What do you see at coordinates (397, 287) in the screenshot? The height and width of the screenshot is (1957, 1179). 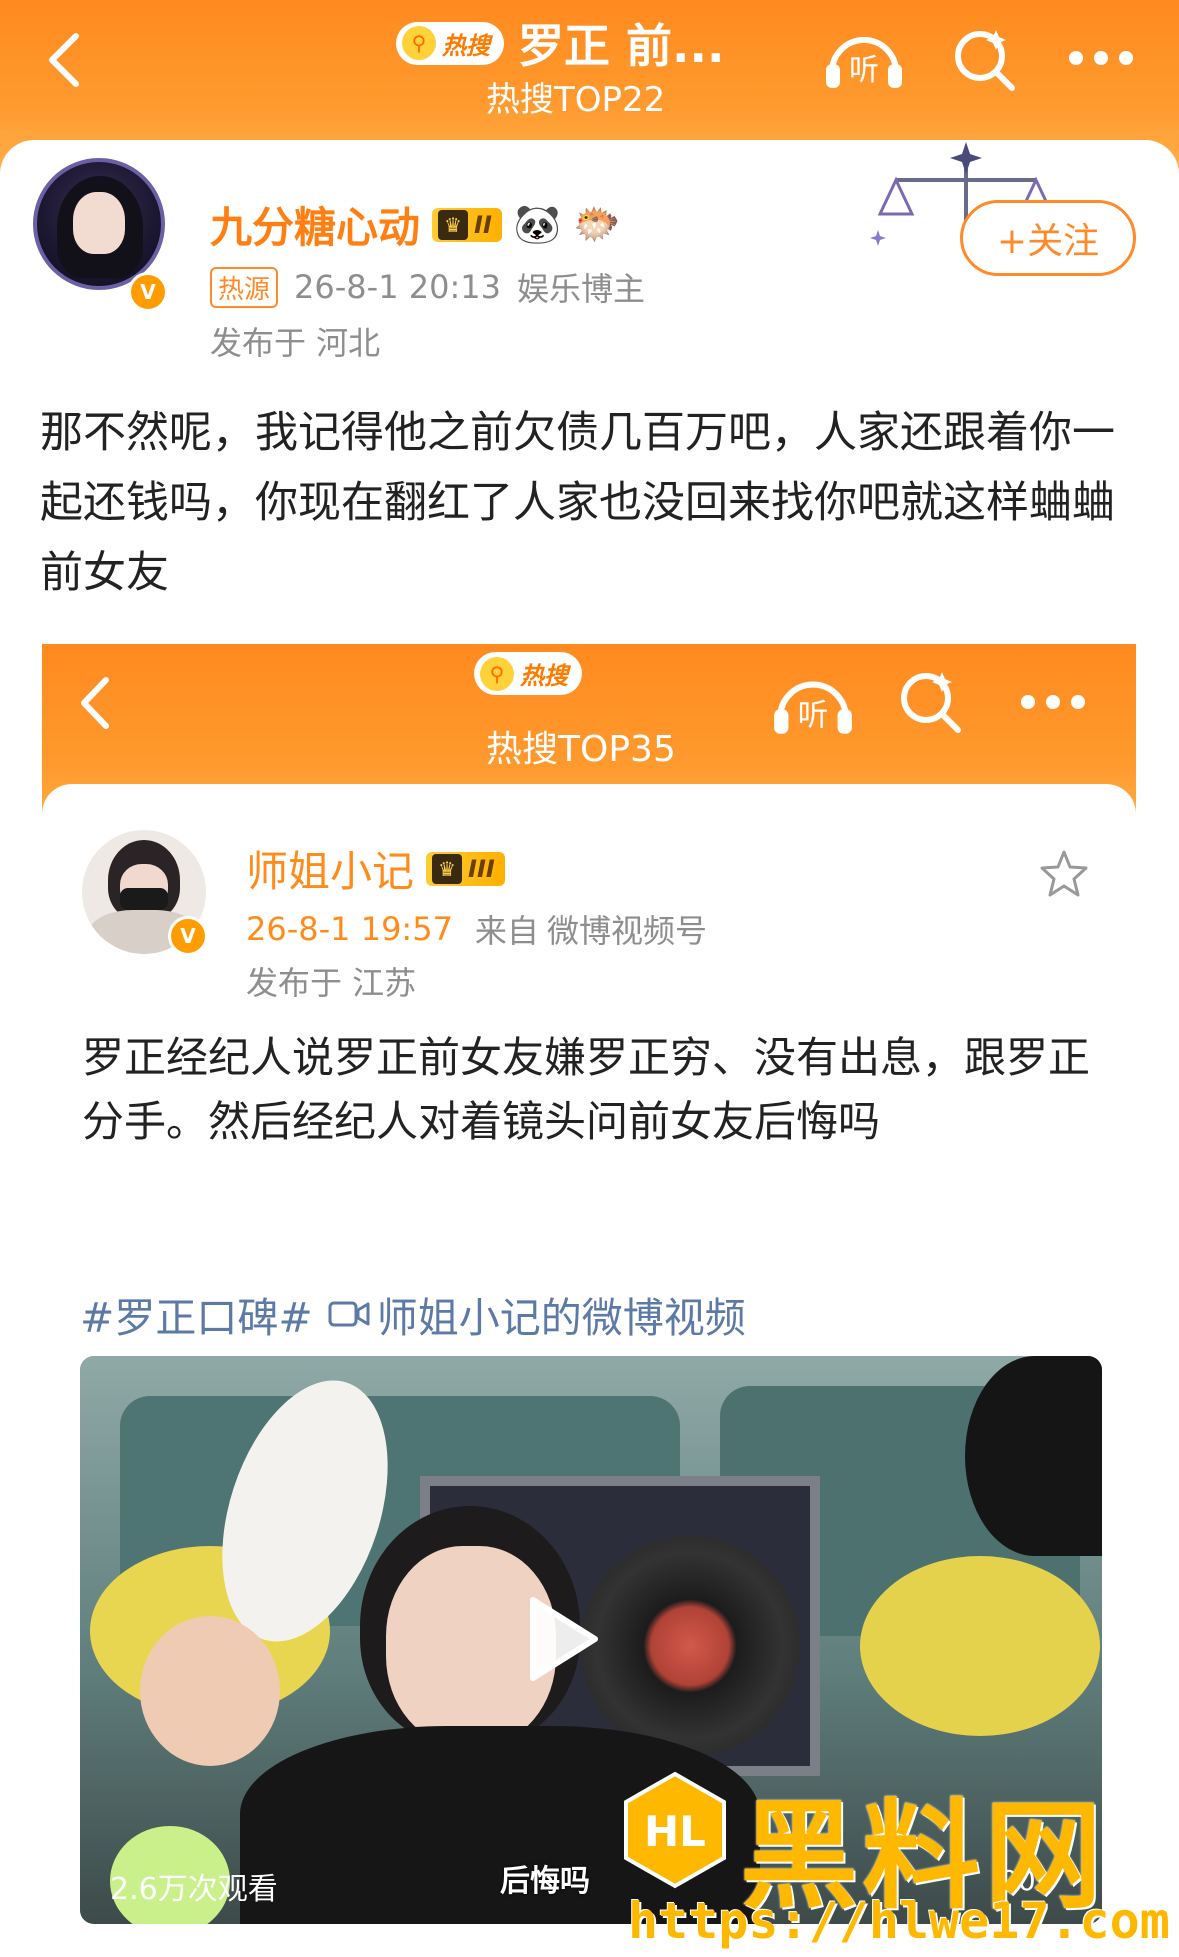 I see `post-time: 26-8-1 20:13` at bounding box center [397, 287].